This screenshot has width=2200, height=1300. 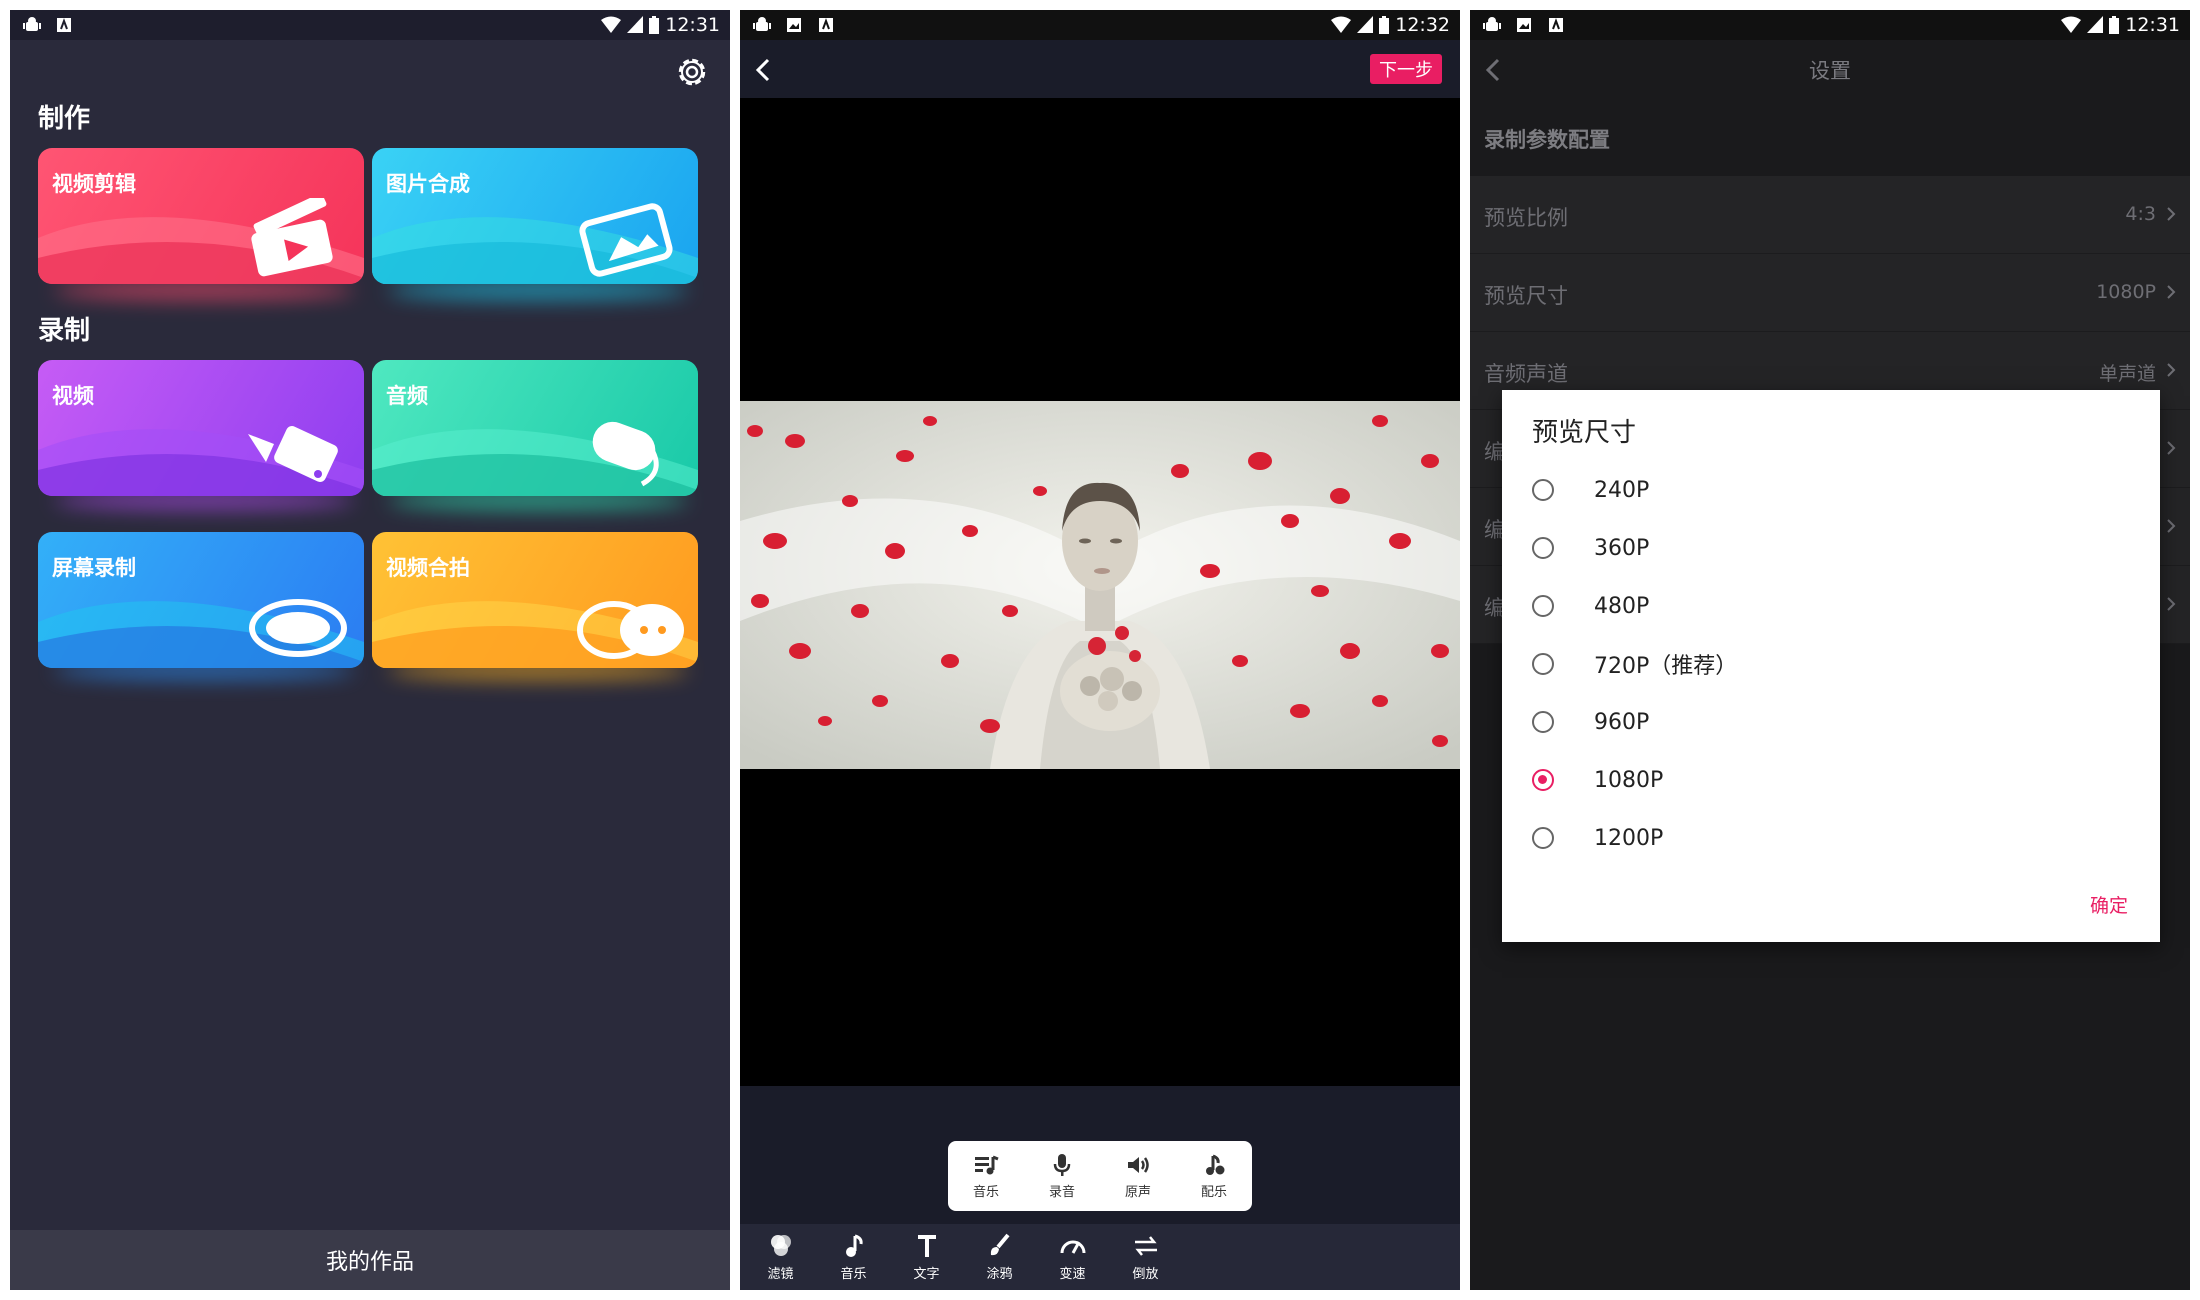 I want to click on mic-icon, so click(x=1062, y=1164).